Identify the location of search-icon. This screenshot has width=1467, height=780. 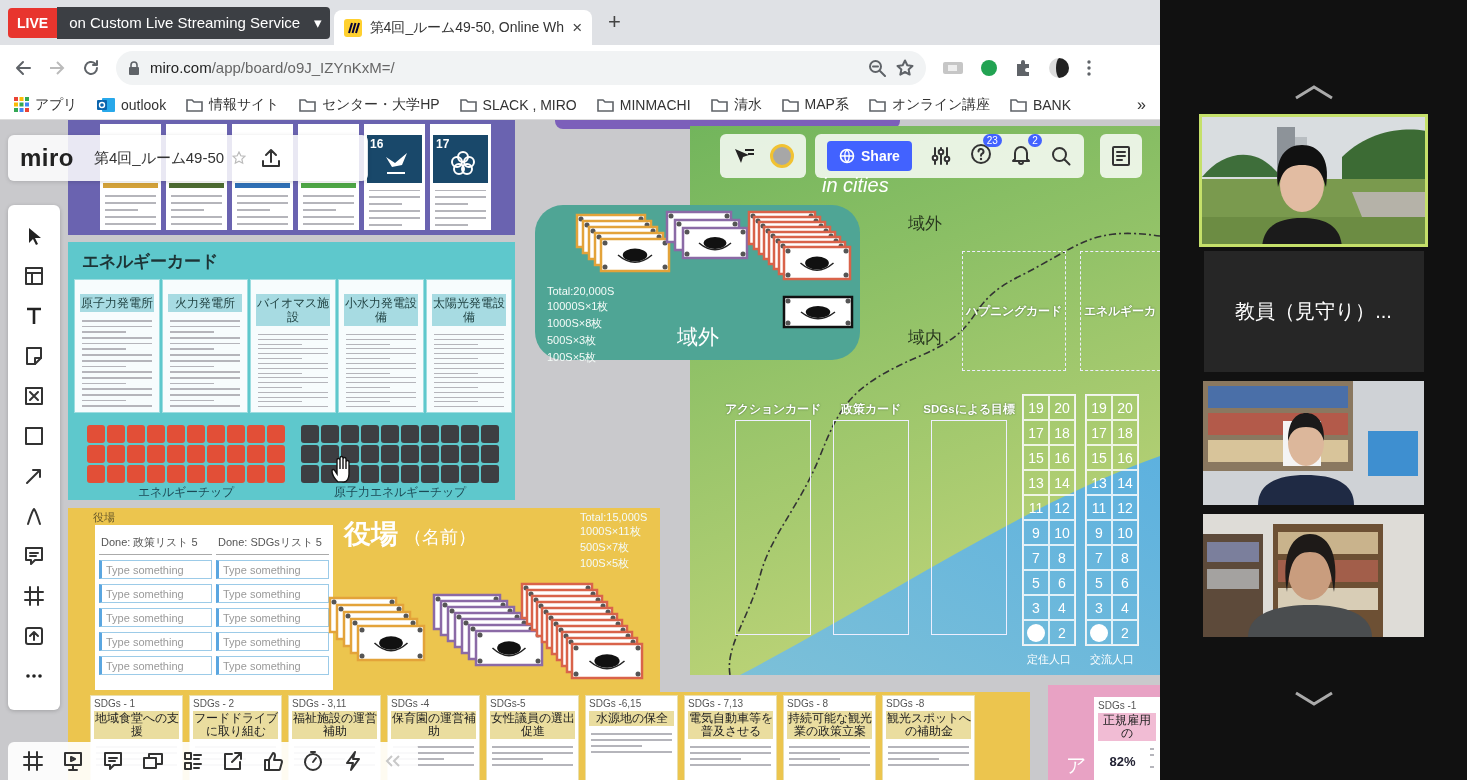
(1060, 156).